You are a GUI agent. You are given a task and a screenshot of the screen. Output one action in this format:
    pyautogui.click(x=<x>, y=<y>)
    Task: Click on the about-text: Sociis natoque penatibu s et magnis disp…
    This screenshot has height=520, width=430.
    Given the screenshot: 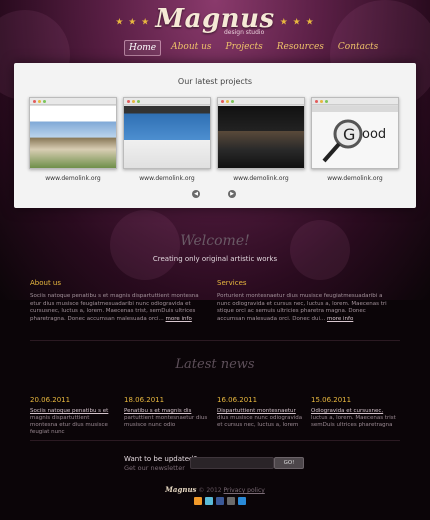 What is the action you would take?
    pyautogui.click(x=116, y=308)
    